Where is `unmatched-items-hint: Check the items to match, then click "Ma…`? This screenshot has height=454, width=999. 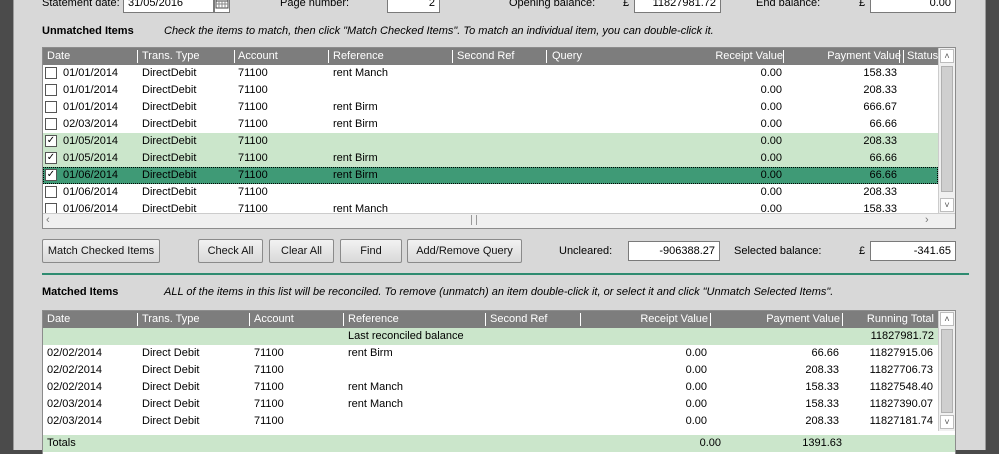 unmatched-items-hint: Check the items to match, then click "Ma… is located at coordinates (439, 31).